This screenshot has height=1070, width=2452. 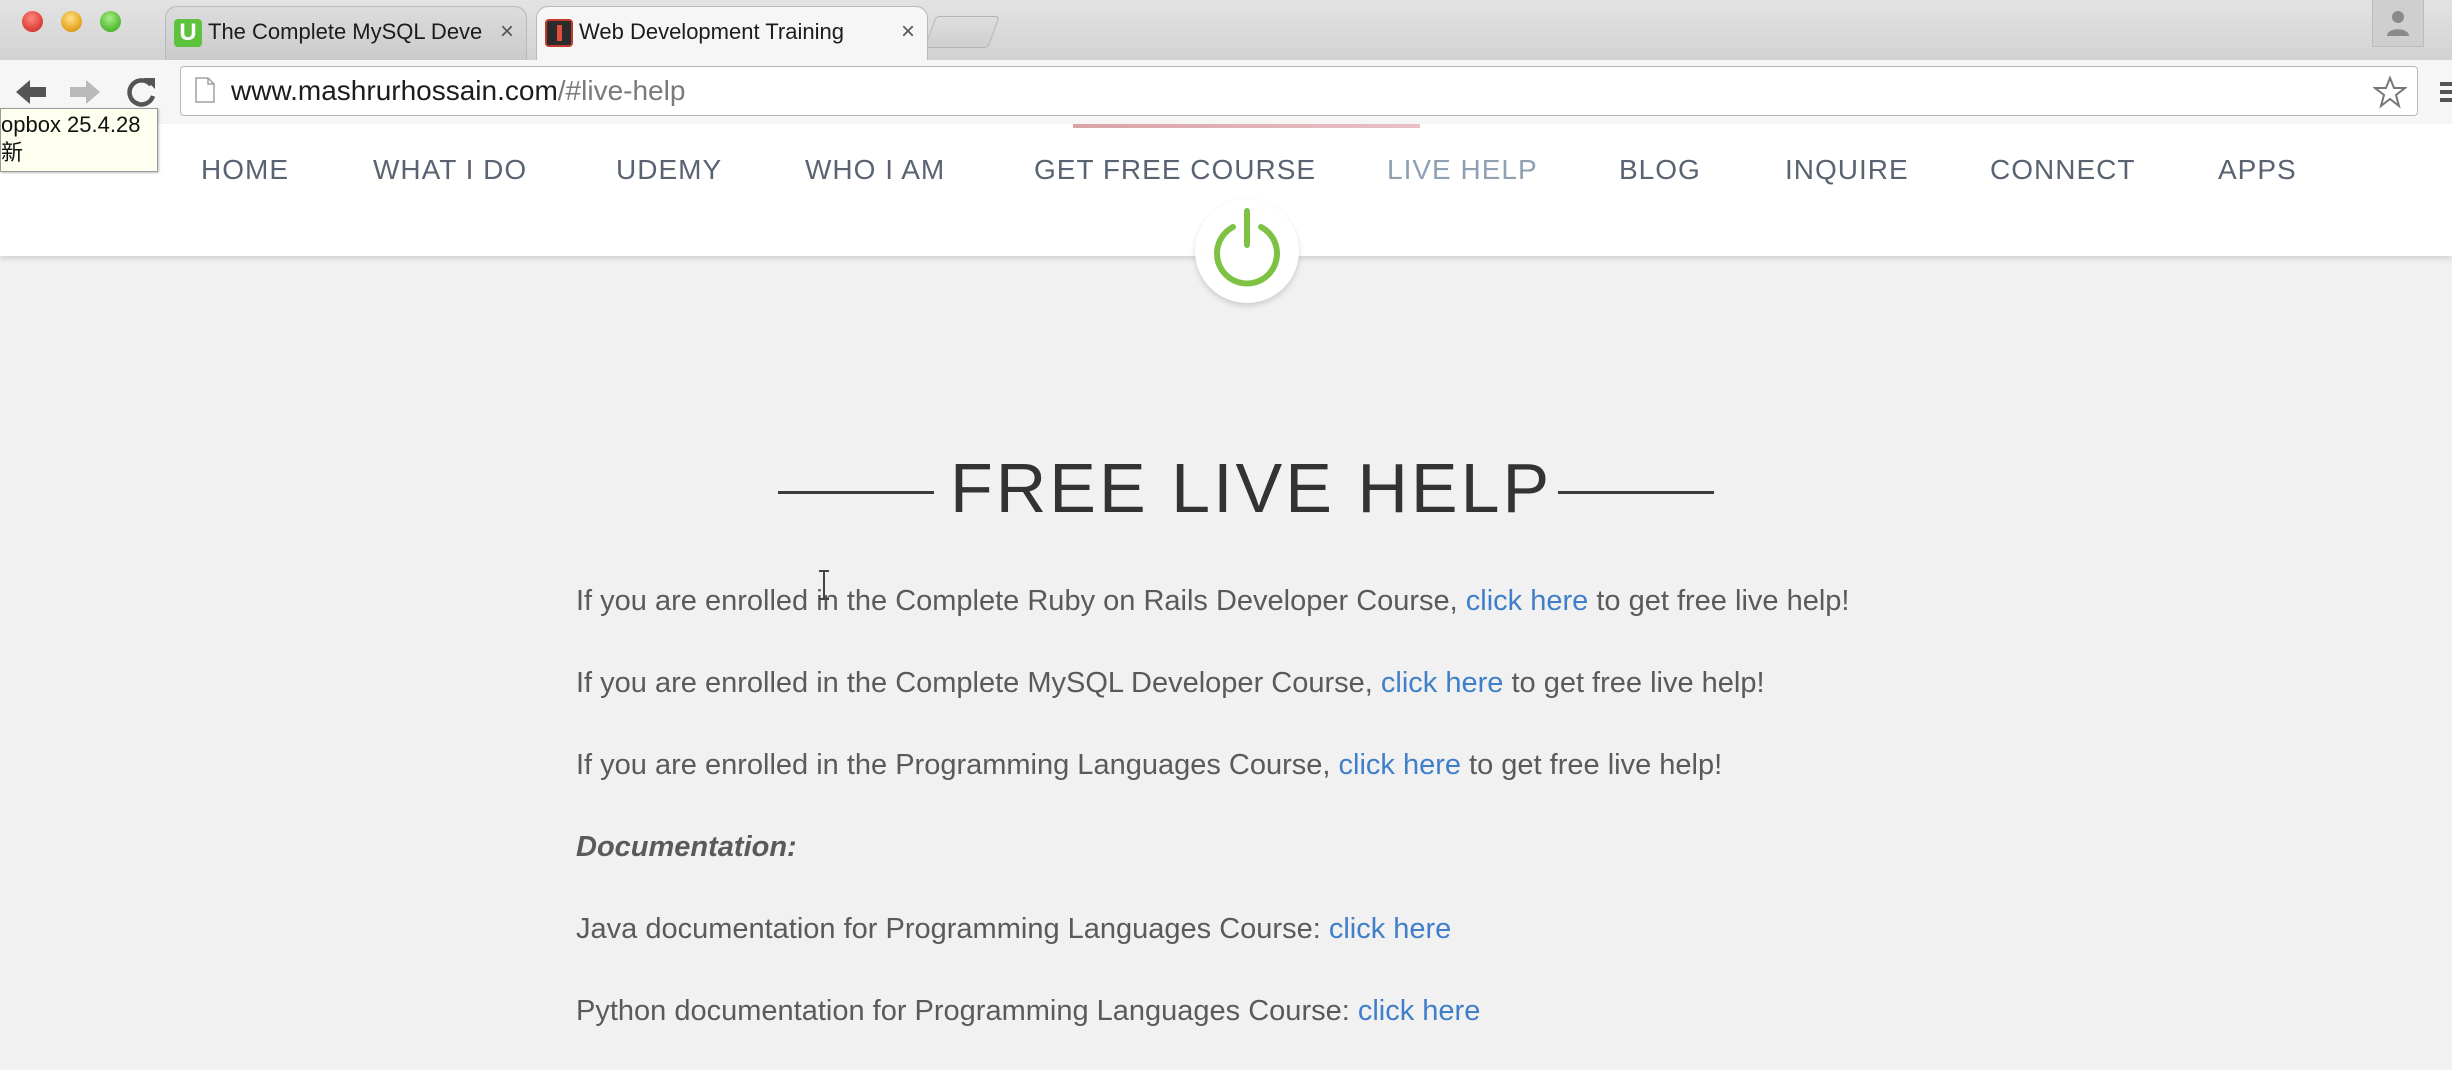 I want to click on back-button, so click(x=30, y=92).